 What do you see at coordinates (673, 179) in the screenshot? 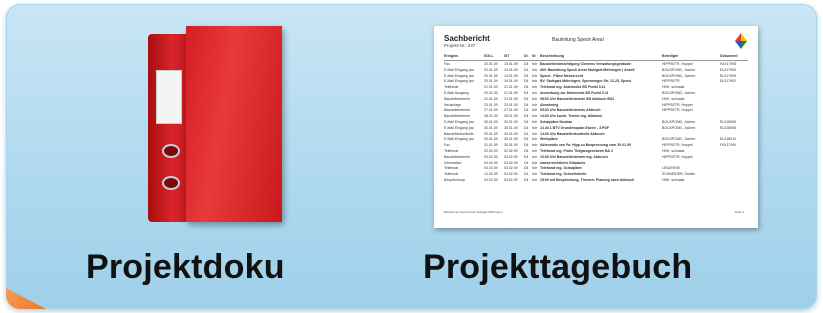
I see `doc-table-cell: HHK, schnaak` at bounding box center [673, 179].